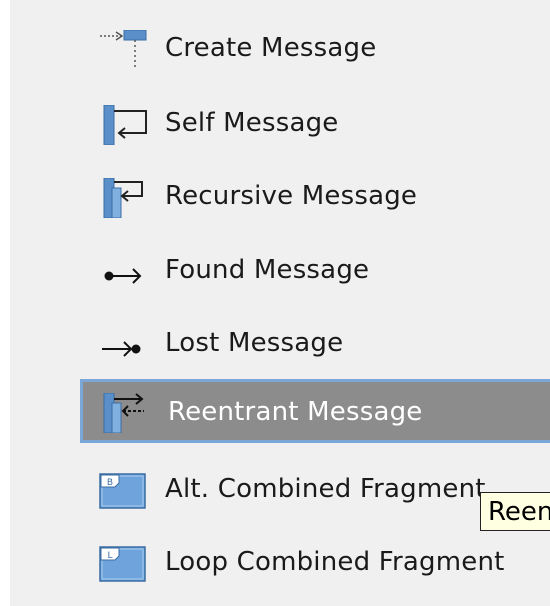 Image resolution: width=550 pixels, height=606 pixels. What do you see at coordinates (271, 48) in the screenshot?
I see `palette-item-label: Create Message` at bounding box center [271, 48].